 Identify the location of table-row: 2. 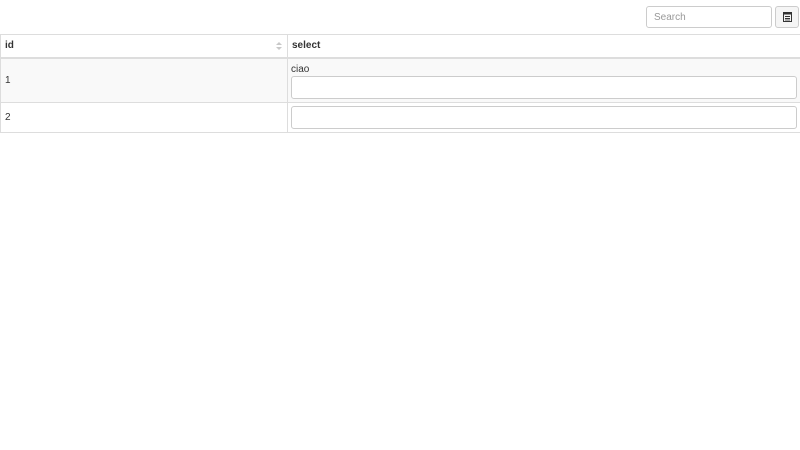
(400, 117).